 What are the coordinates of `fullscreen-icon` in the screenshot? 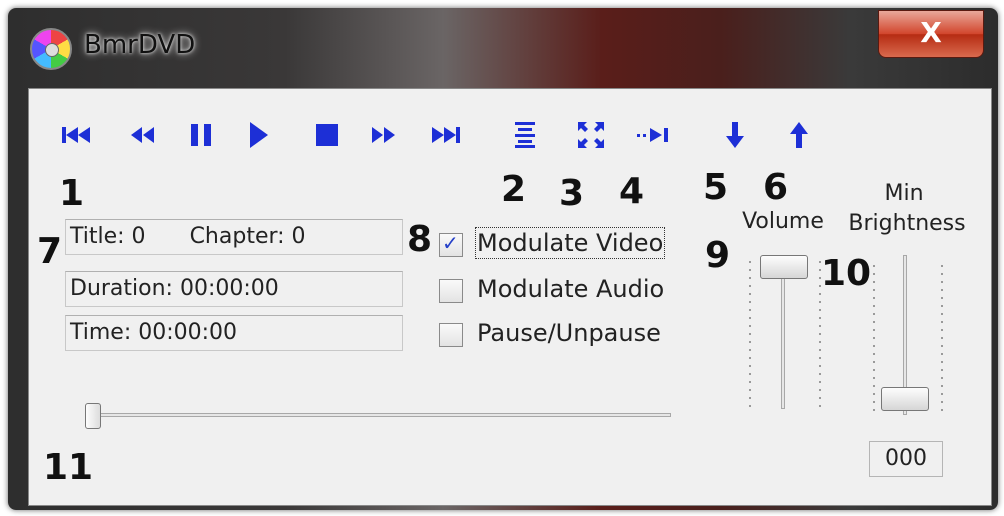 It's located at (591, 135).